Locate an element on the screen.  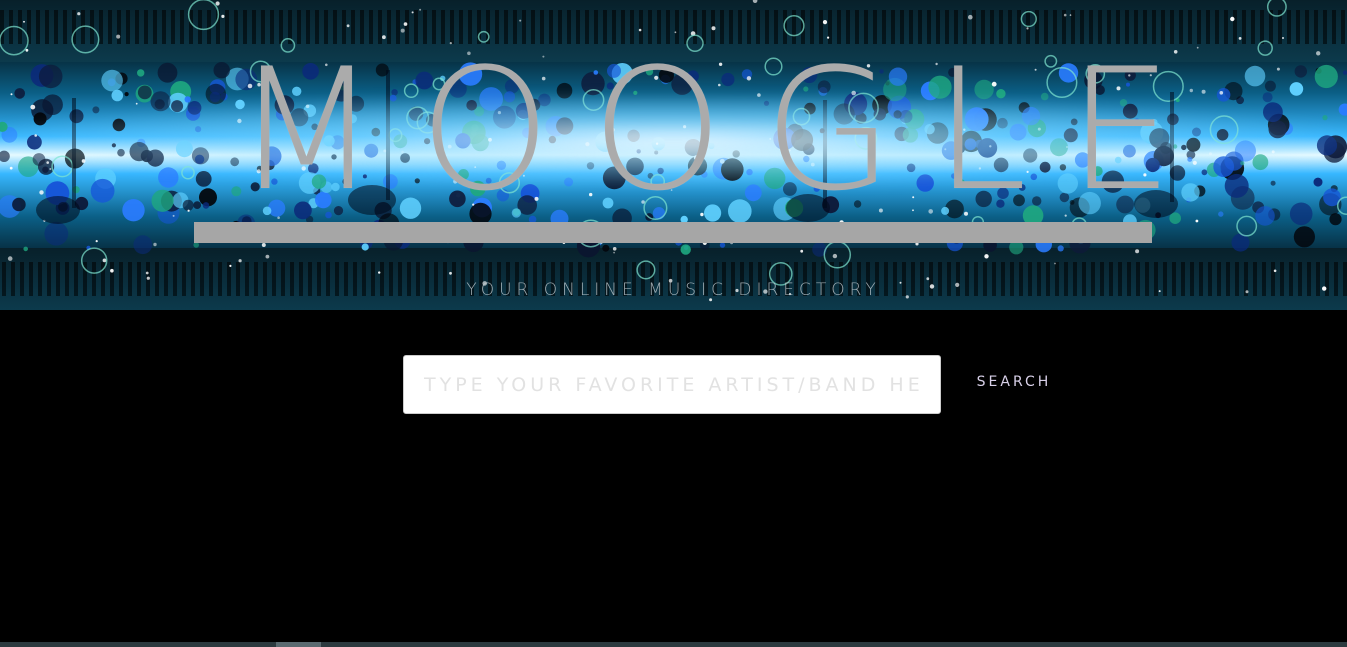
scrollbar-thumb is located at coordinates (298, 644).